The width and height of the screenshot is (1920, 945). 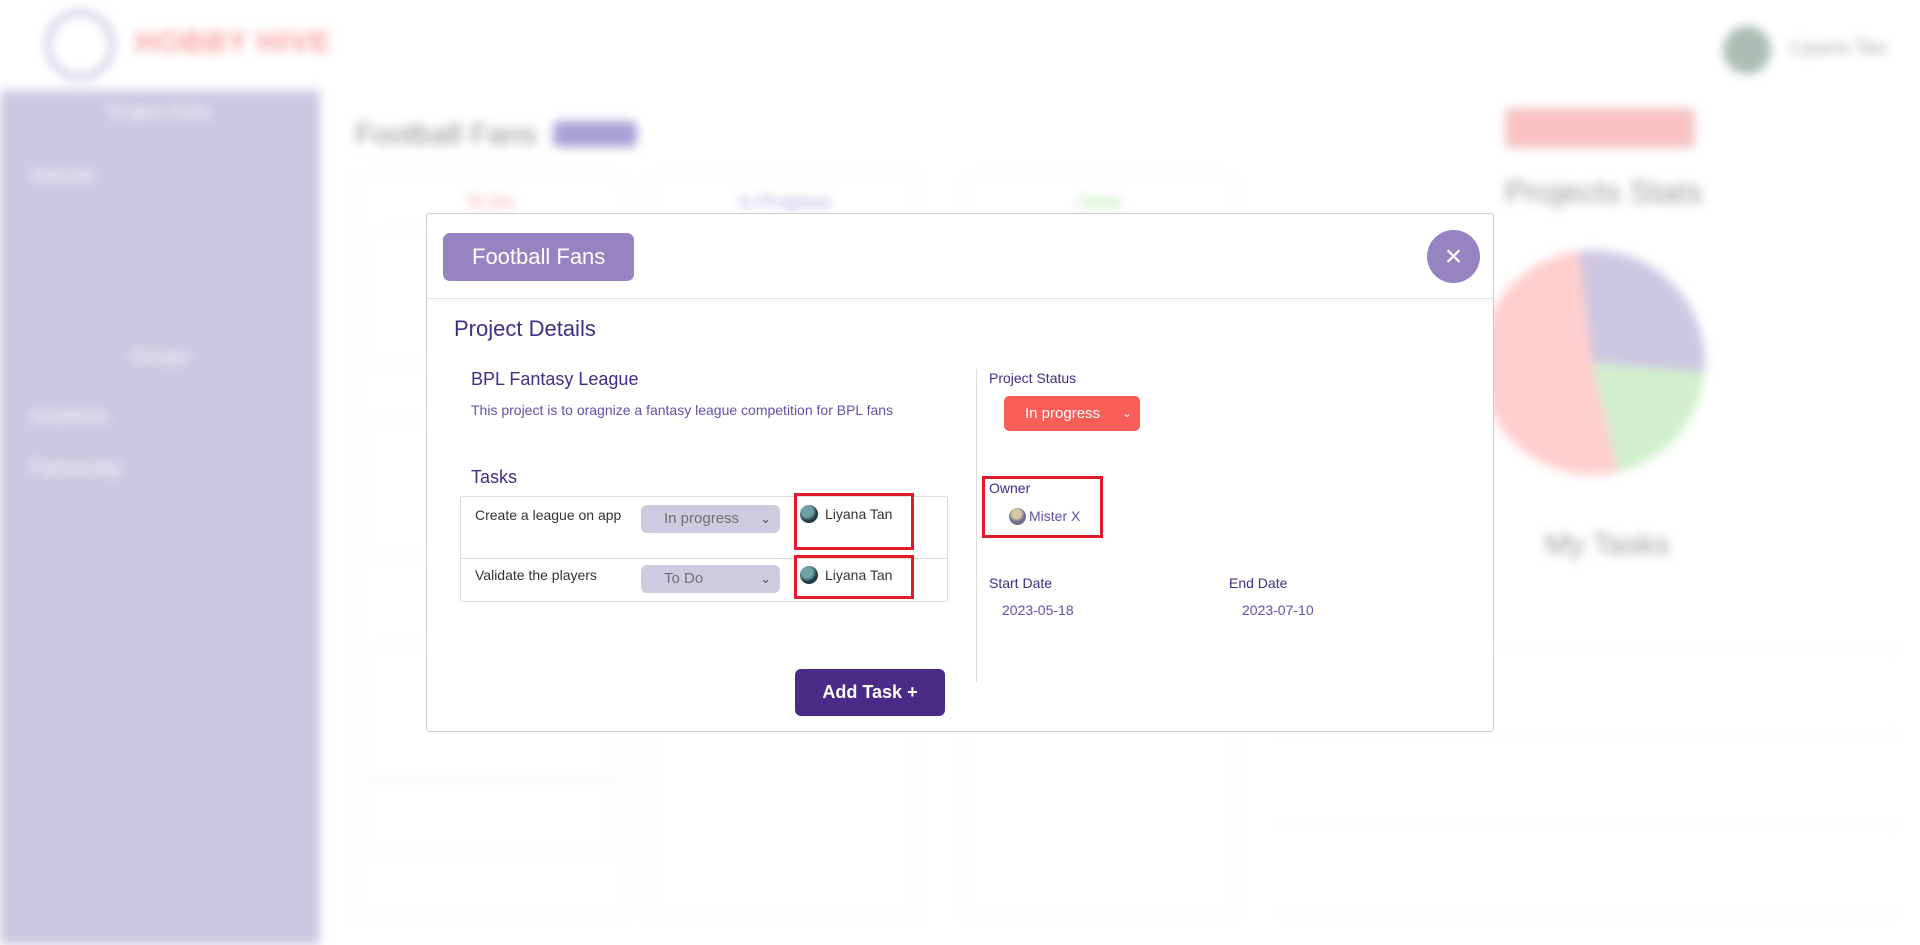 What do you see at coordinates (684, 578) in the screenshot?
I see `task-status-value: To Do` at bounding box center [684, 578].